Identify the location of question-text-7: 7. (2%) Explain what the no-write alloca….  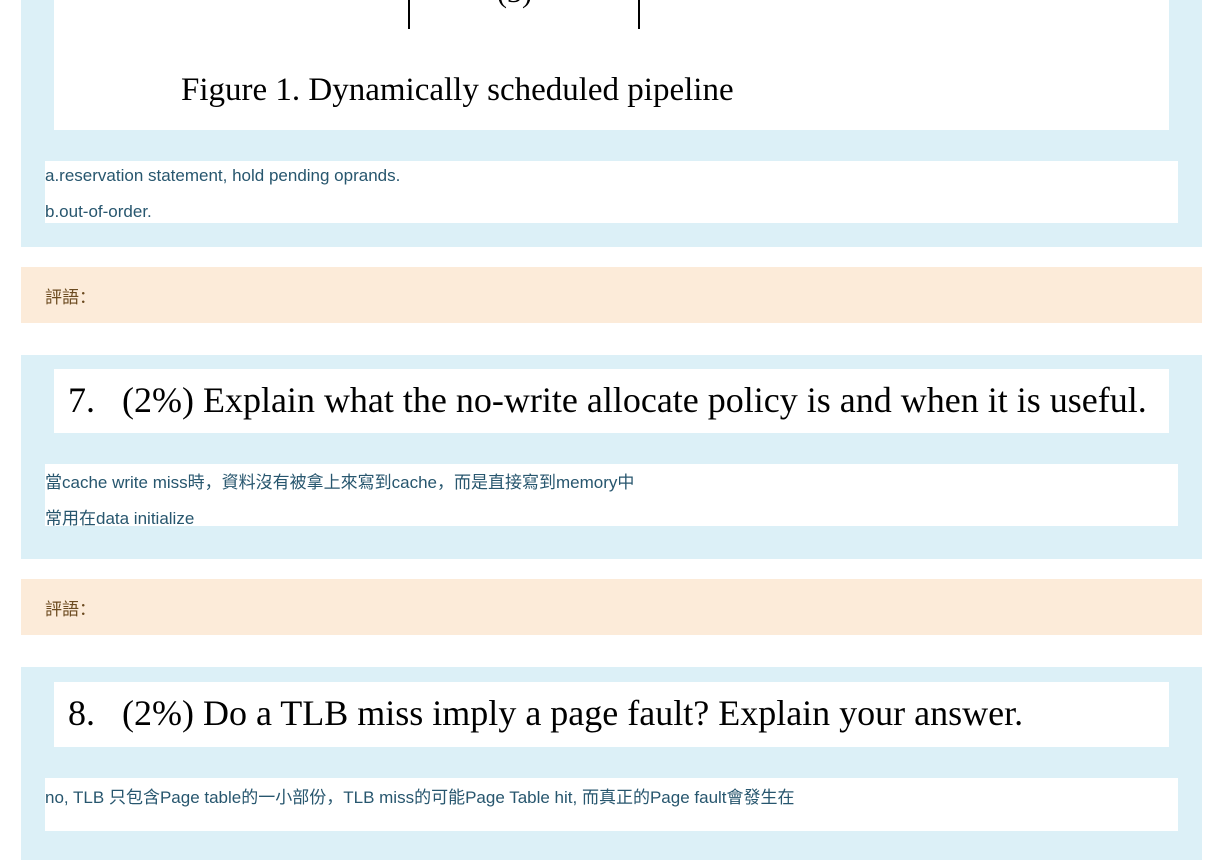
(607, 400).